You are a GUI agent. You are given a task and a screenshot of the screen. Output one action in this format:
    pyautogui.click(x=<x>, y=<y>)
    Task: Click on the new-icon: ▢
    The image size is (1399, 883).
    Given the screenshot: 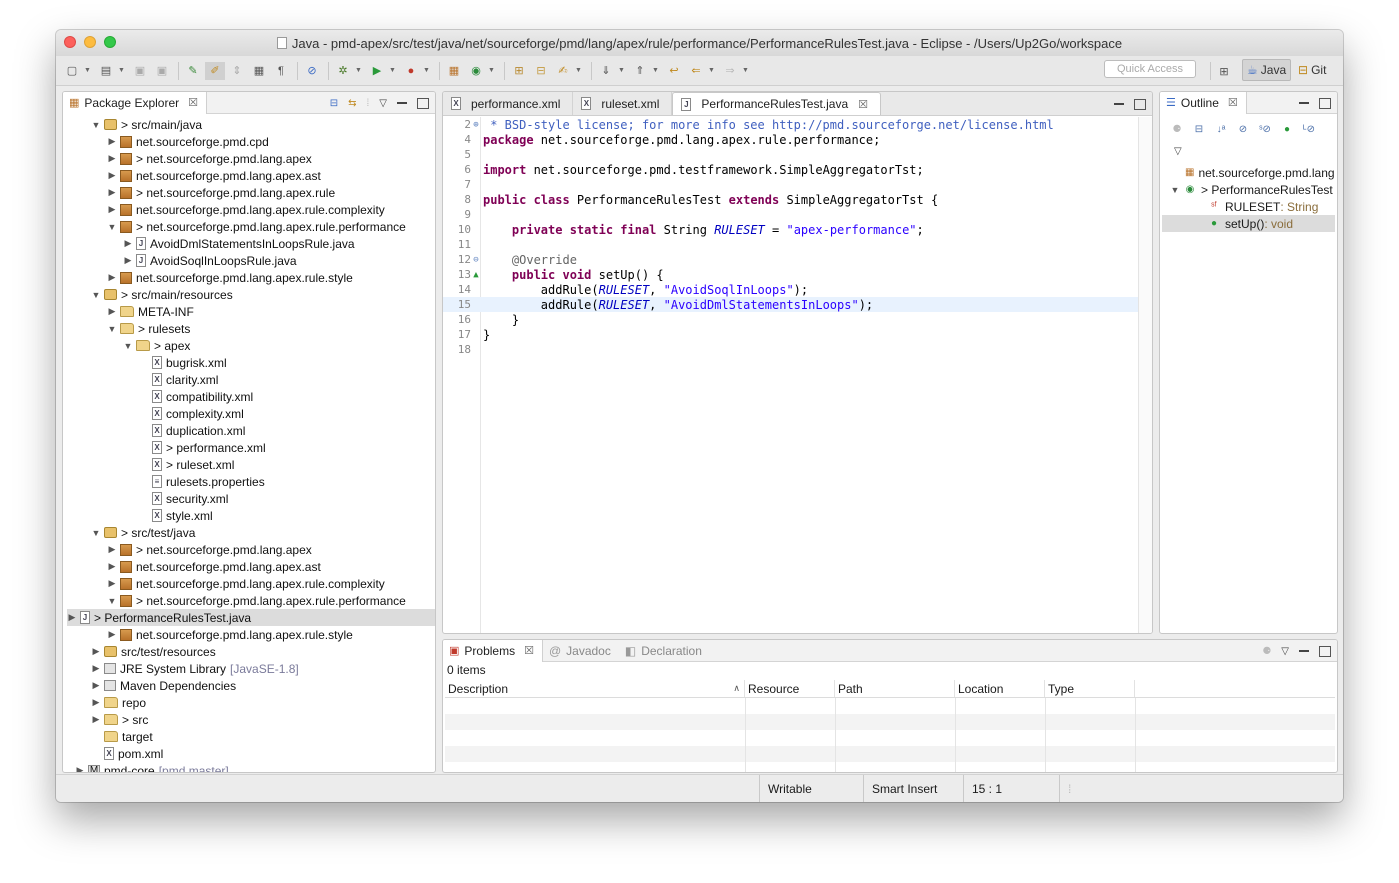 What is the action you would take?
    pyautogui.click(x=72, y=71)
    